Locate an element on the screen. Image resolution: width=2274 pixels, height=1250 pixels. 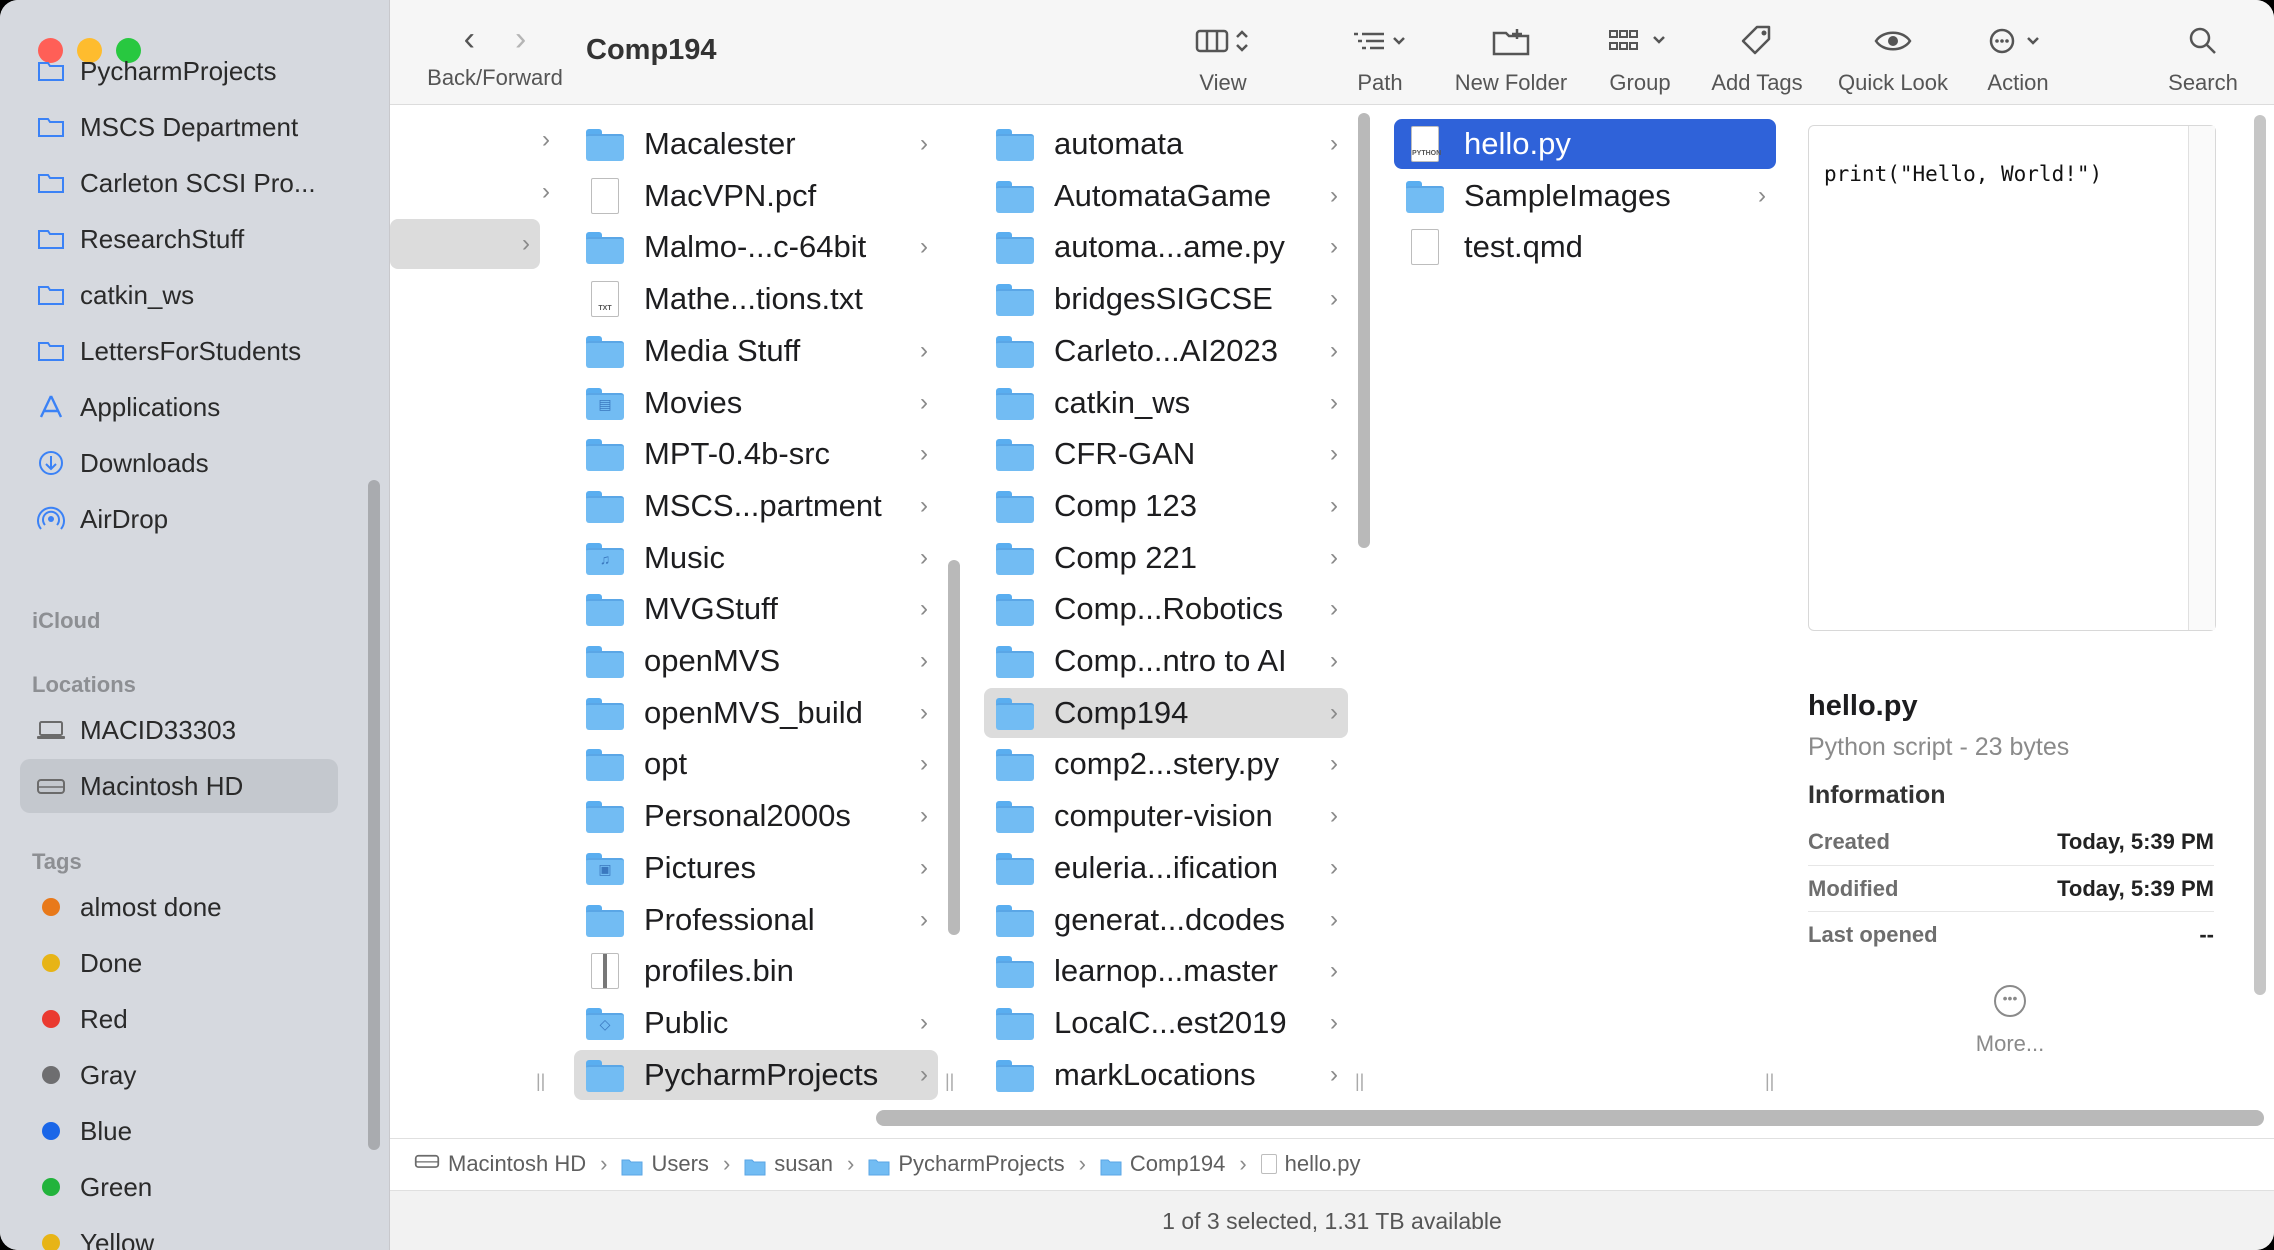
file-row: Carleto...AI2023 › is located at coordinates (1166, 351).